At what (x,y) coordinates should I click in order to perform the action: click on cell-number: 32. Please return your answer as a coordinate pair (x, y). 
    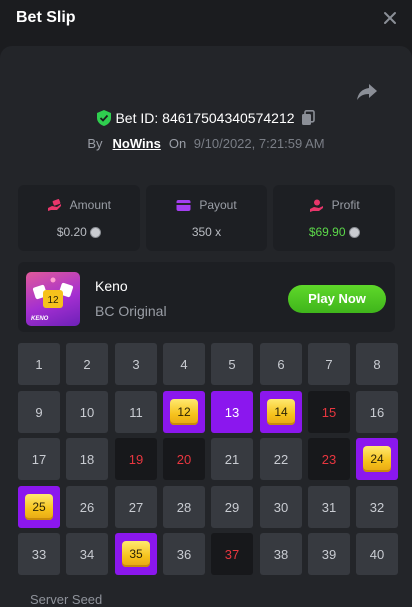
    Looking at the image, I should click on (377, 507).